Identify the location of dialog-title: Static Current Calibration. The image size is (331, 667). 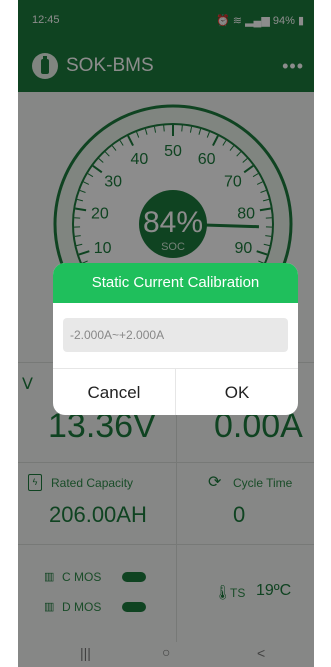
(175, 283).